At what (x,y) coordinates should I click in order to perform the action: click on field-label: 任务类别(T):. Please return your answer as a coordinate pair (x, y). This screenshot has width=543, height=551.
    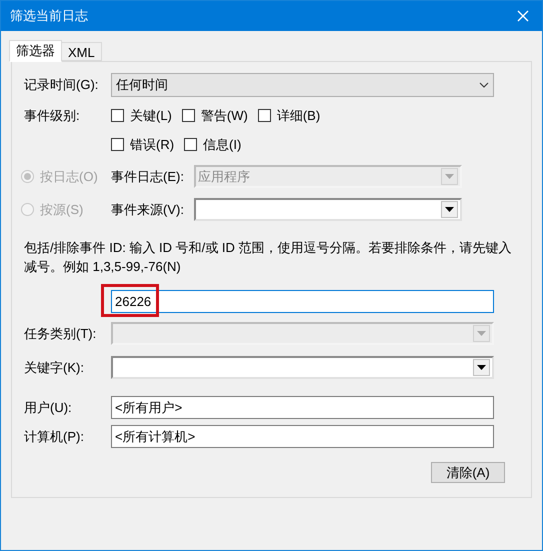
    Looking at the image, I should click on (61, 333).